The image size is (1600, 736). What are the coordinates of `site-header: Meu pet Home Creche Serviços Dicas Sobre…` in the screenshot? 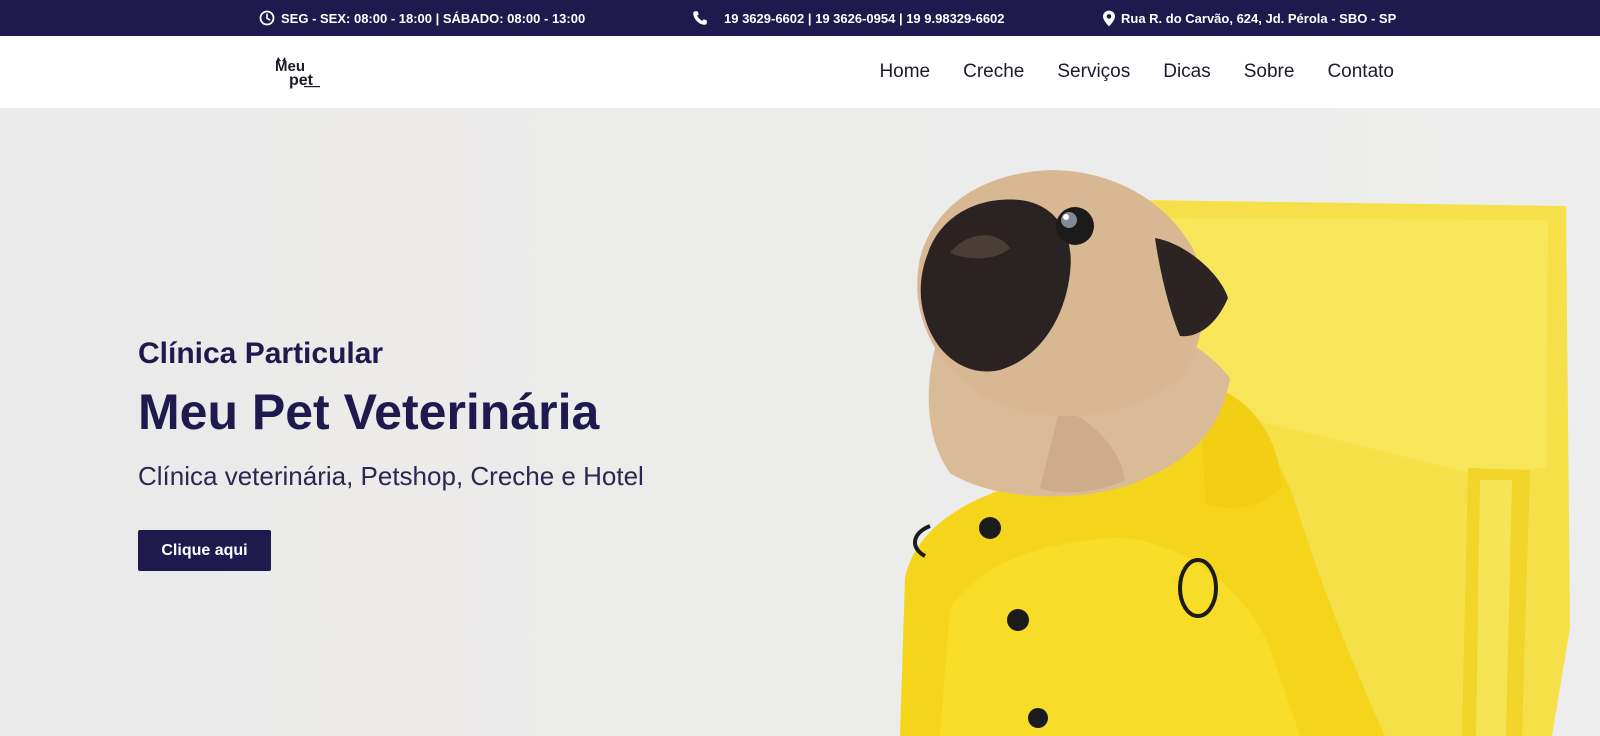 It's located at (800, 72).